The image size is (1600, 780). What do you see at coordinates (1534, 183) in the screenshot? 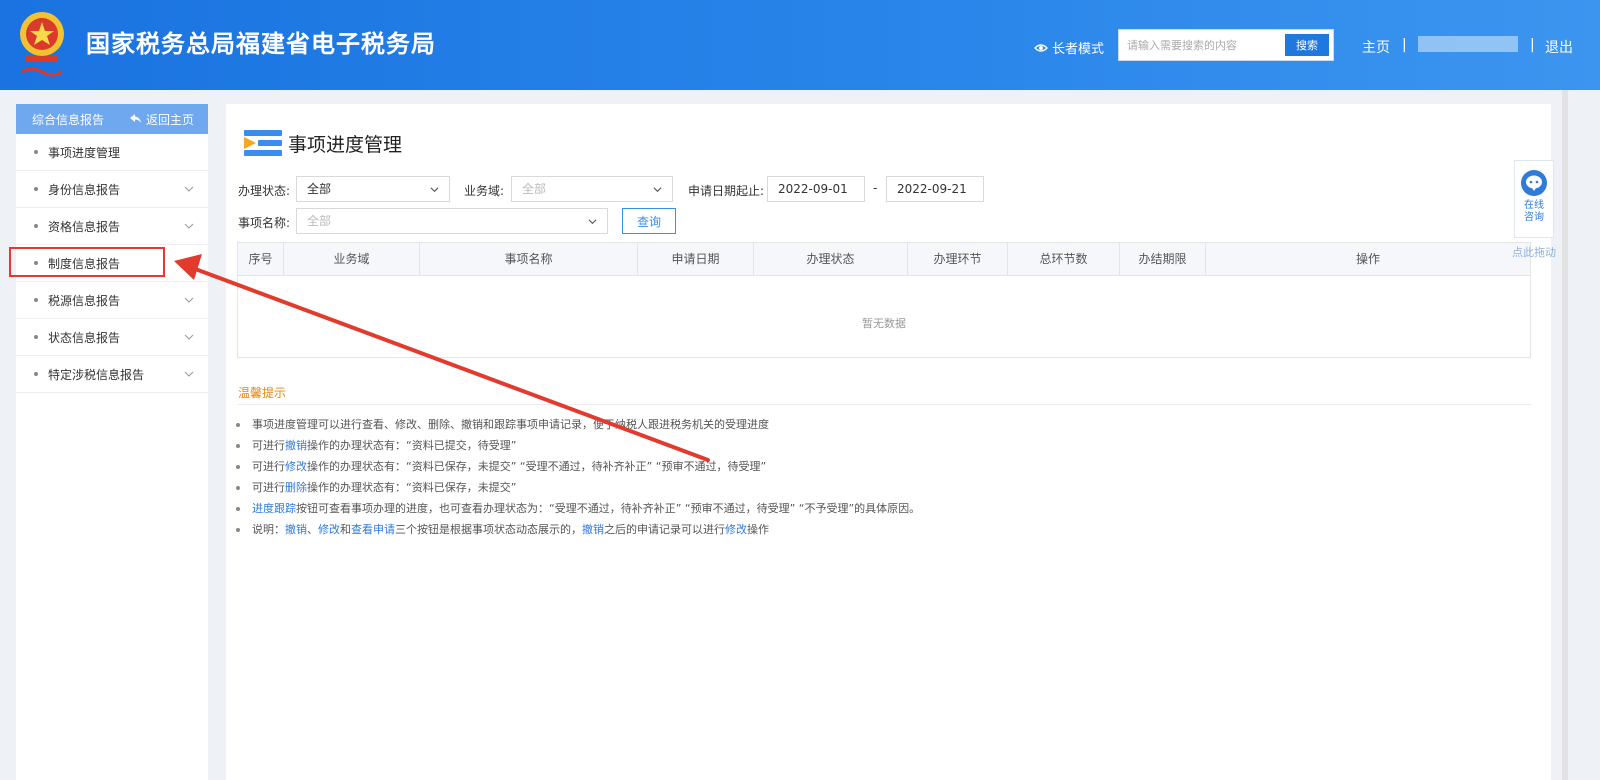
I see `chat-bubble-icon` at bounding box center [1534, 183].